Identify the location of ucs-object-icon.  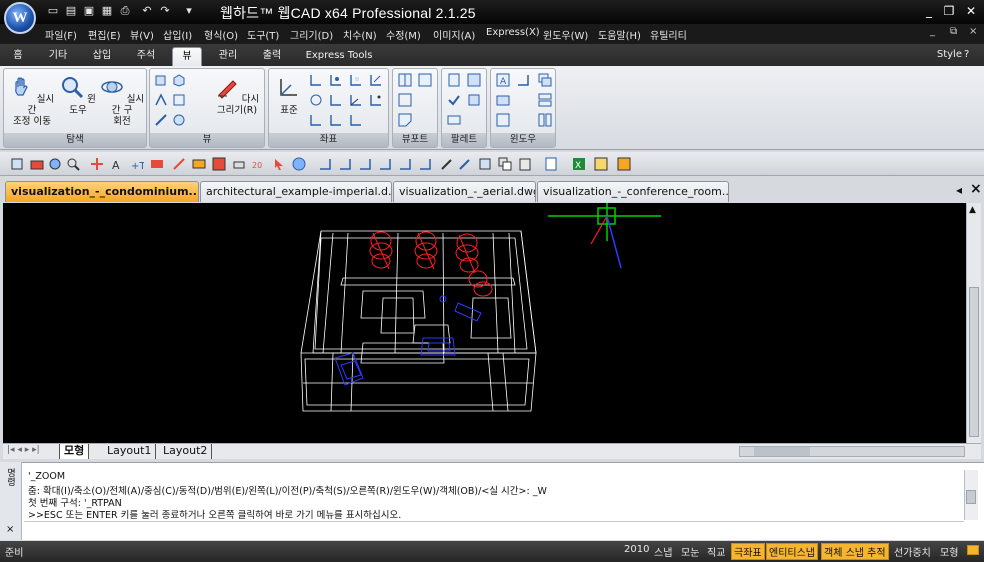
(376, 80).